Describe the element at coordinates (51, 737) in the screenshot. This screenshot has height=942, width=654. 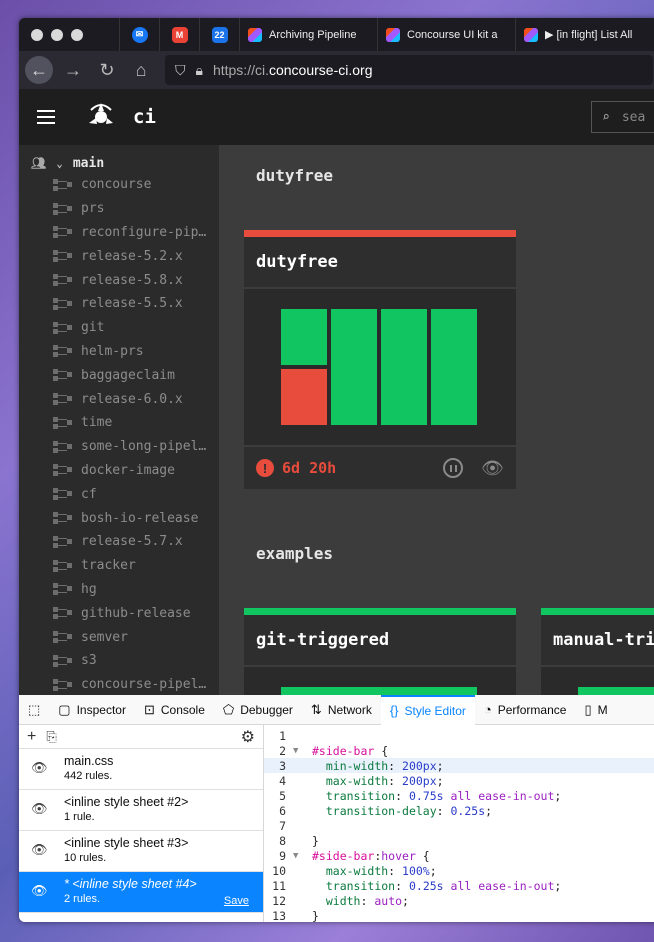
I see `import-stylesheet-button: ⎘` at that location.